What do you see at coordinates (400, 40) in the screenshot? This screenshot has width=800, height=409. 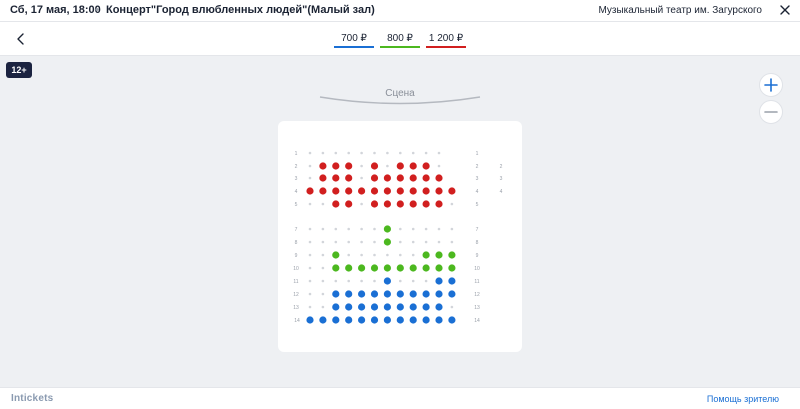 I see `price-filter-800: 800 ₽` at bounding box center [400, 40].